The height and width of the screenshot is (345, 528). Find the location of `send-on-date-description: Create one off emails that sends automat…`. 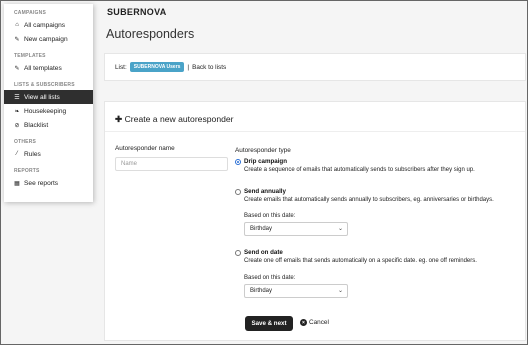

send-on-date-description: Create one off emails that sends automat… is located at coordinates (360, 261).